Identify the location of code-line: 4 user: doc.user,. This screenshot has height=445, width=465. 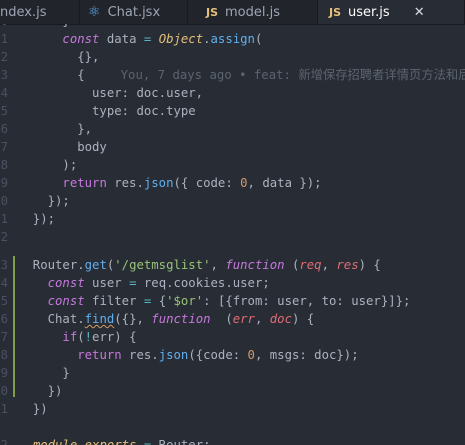
(102, 93).